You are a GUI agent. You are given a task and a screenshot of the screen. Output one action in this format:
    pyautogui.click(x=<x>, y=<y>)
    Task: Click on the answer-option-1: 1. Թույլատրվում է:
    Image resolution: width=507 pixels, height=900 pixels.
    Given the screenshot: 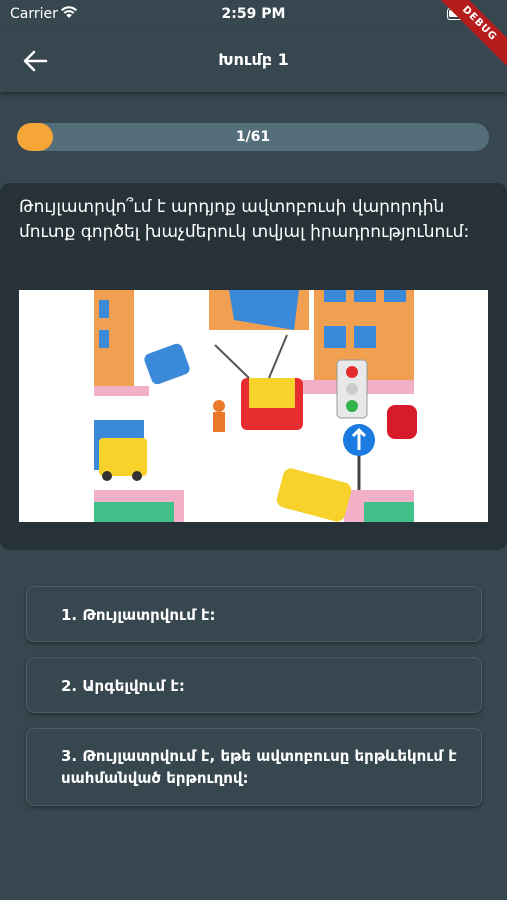 What is the action you would take?
    pyautogui.click(x=254, y=614)
    